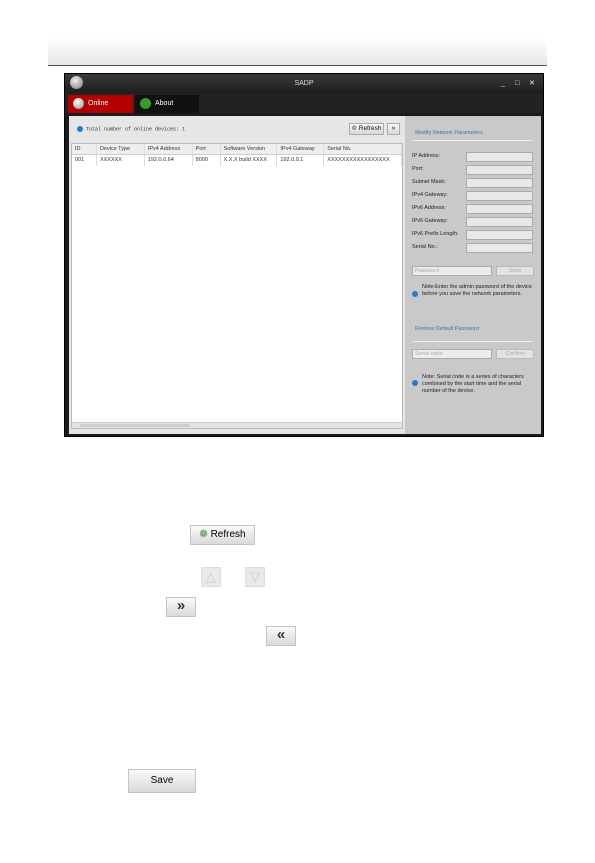 The height and width of the screenshot is (863, 595). What do you see at coordinates (297, 52) in the screenshot?
I see `page-header-band` at bounding box center [297, 52].